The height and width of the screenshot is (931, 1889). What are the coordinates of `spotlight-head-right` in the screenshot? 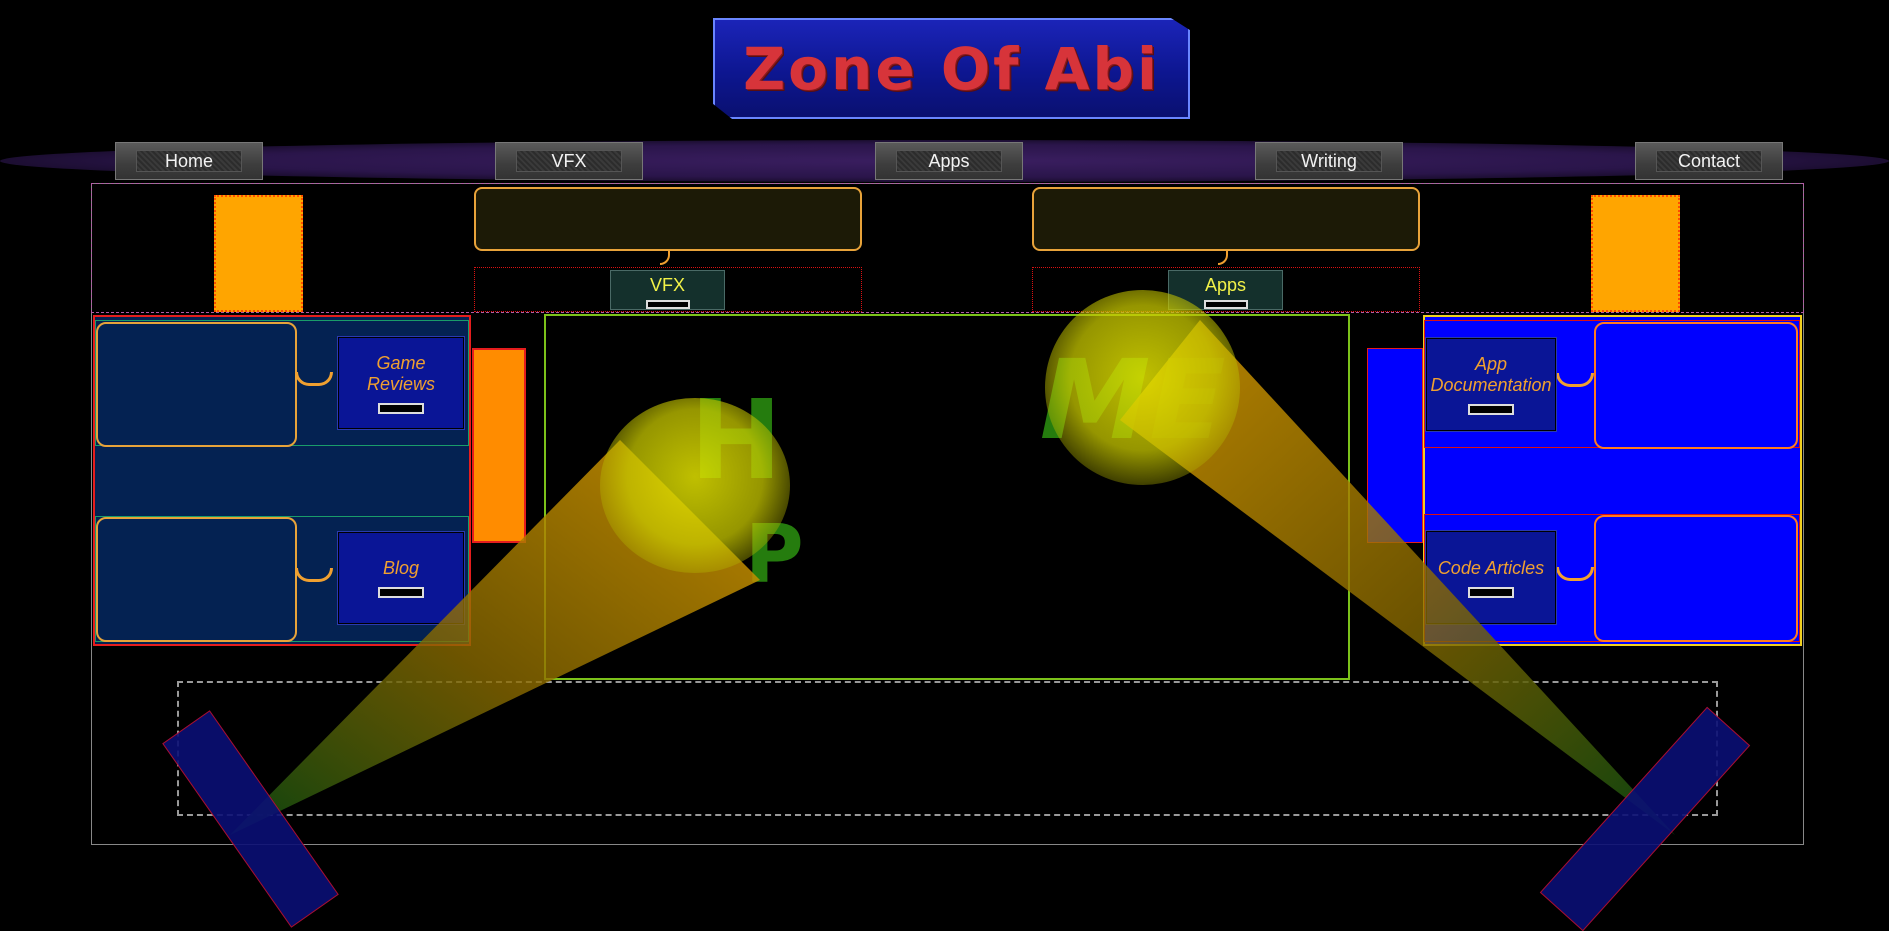 It's located at (1142, 387).